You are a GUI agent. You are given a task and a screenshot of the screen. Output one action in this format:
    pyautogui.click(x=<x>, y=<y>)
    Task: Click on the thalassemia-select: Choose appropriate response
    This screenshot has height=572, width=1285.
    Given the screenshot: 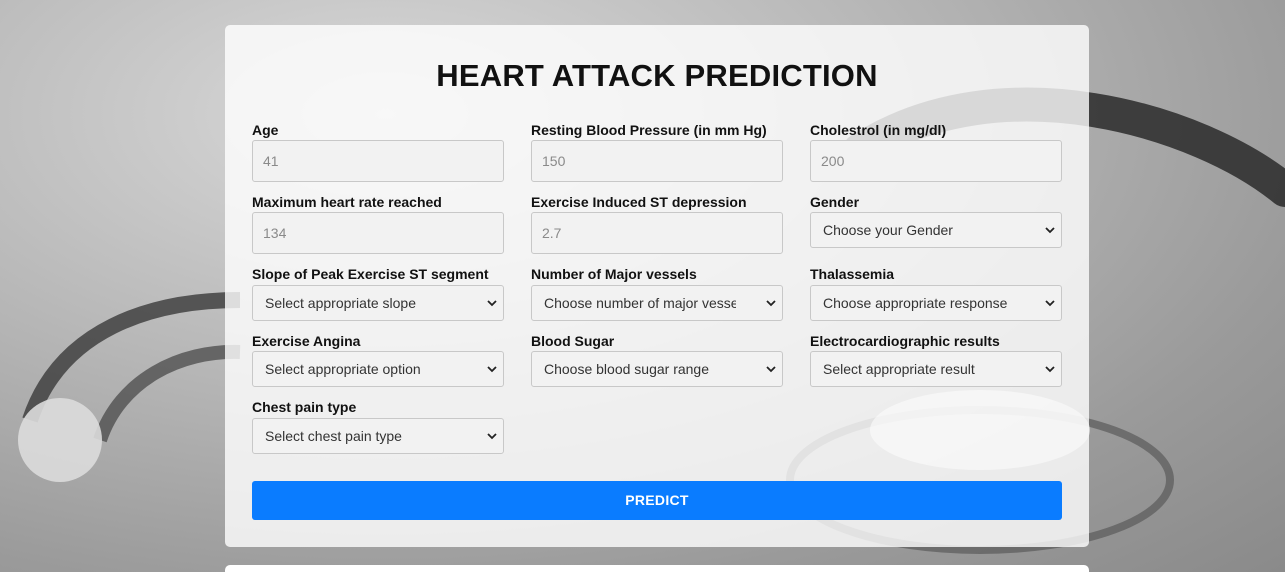 What is the action you would take?
    pyautogui.click(x=936, y=303)
    